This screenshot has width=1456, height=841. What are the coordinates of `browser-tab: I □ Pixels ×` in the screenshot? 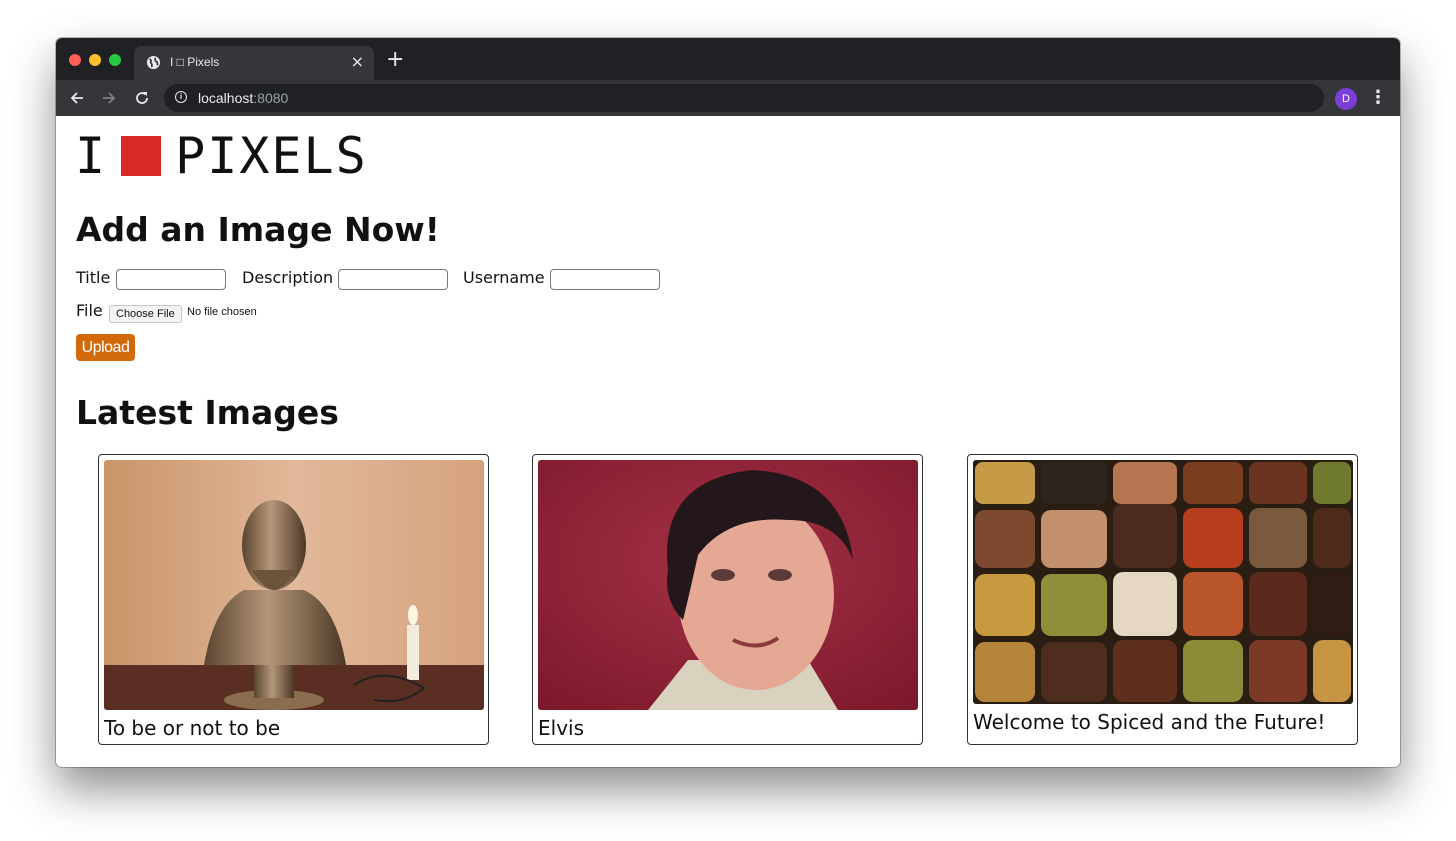 It's located at (254, 63).